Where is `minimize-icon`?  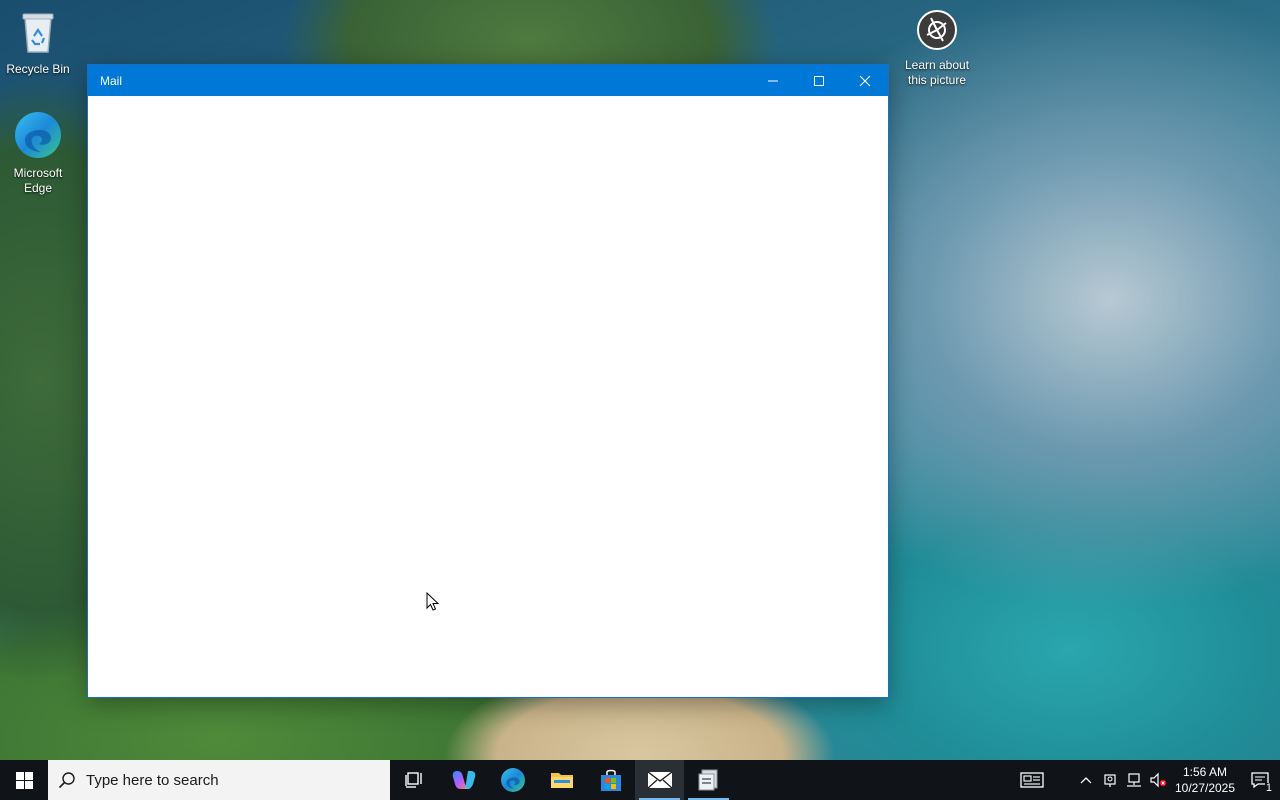
minimize-icon is located at coordinates (773, 80).